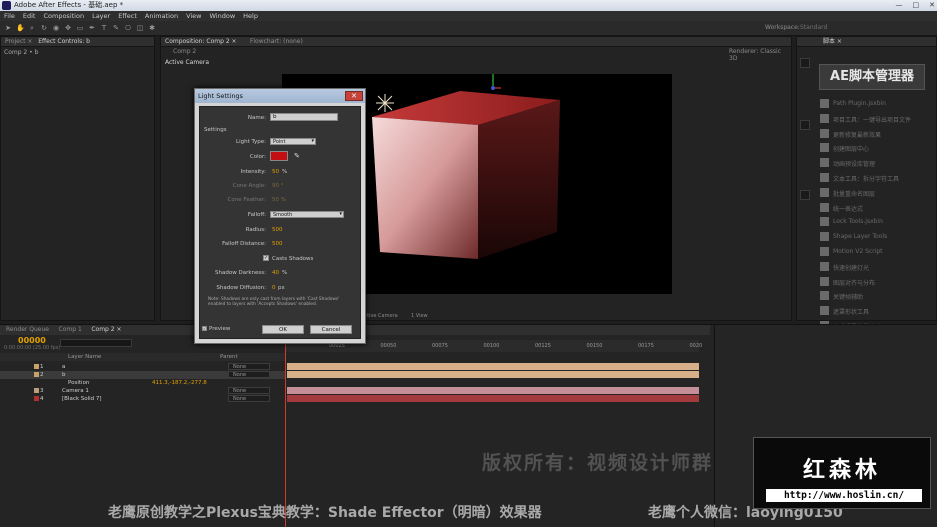  Describe the element at coordinates (29, 16) in the screenshot. I see `menu-edit: Edit` at that location.